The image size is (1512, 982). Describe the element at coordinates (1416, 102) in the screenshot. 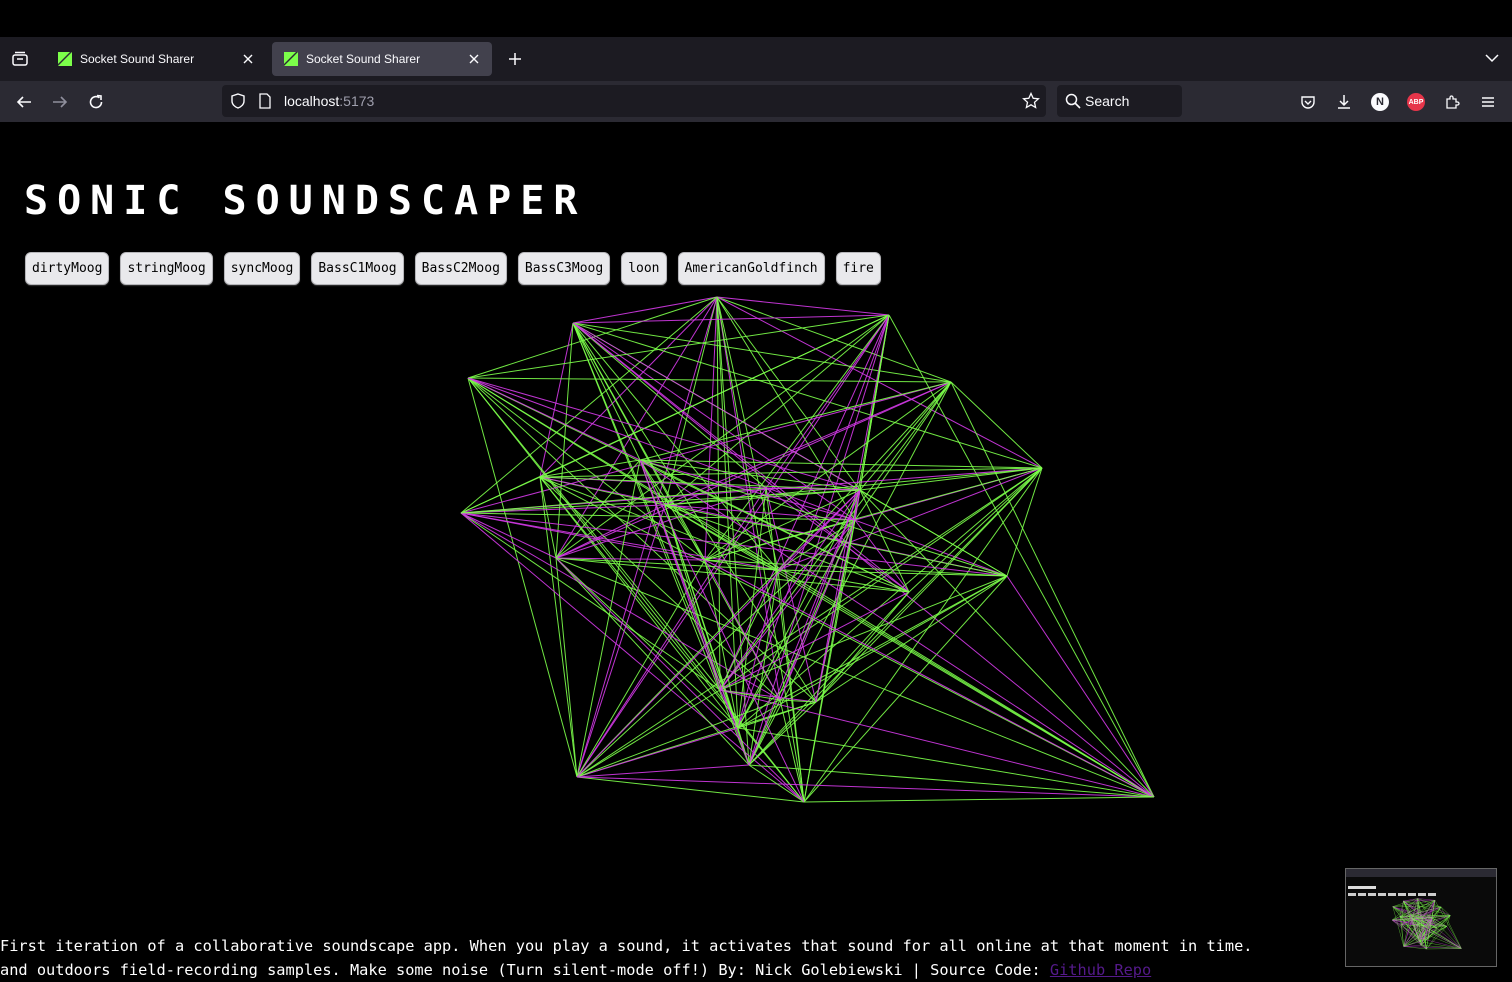

I see `adblock-plus-icon: ABP` at that location.